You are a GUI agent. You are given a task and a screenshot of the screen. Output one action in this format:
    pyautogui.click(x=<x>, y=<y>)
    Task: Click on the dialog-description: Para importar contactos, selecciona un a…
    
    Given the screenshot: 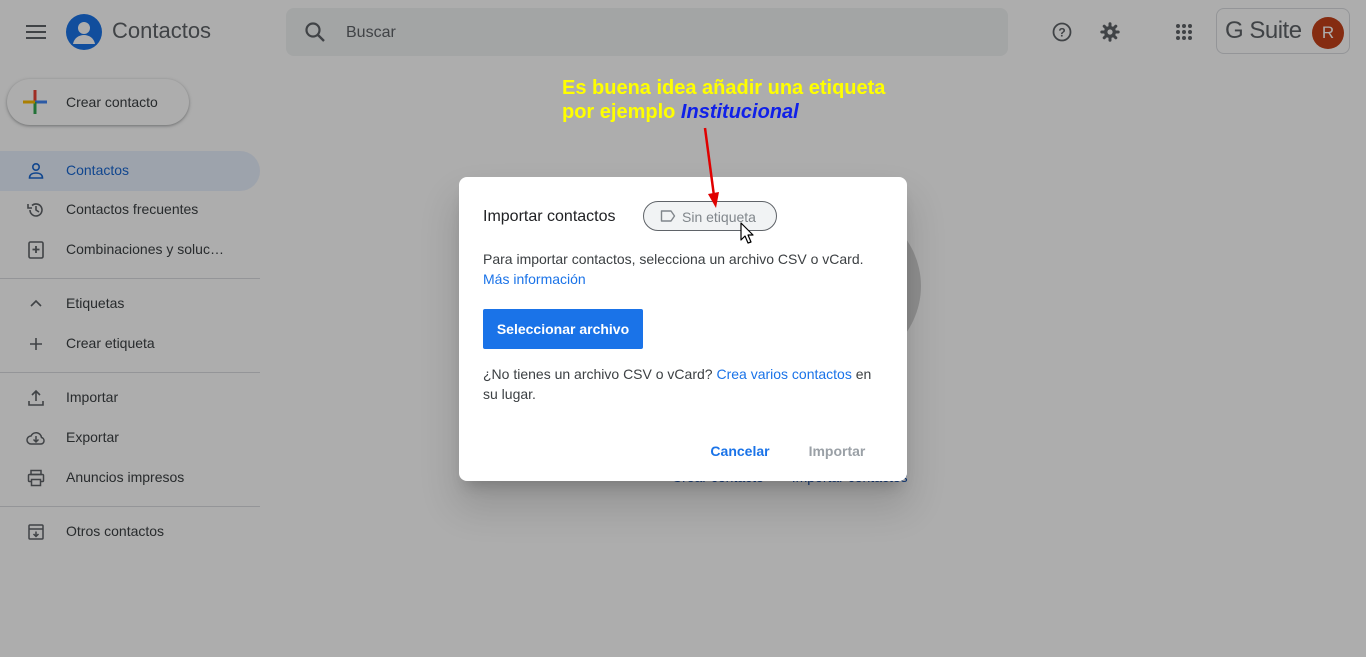 What is the action you would take?
    pyautogui.click(x=683, y=269)
    